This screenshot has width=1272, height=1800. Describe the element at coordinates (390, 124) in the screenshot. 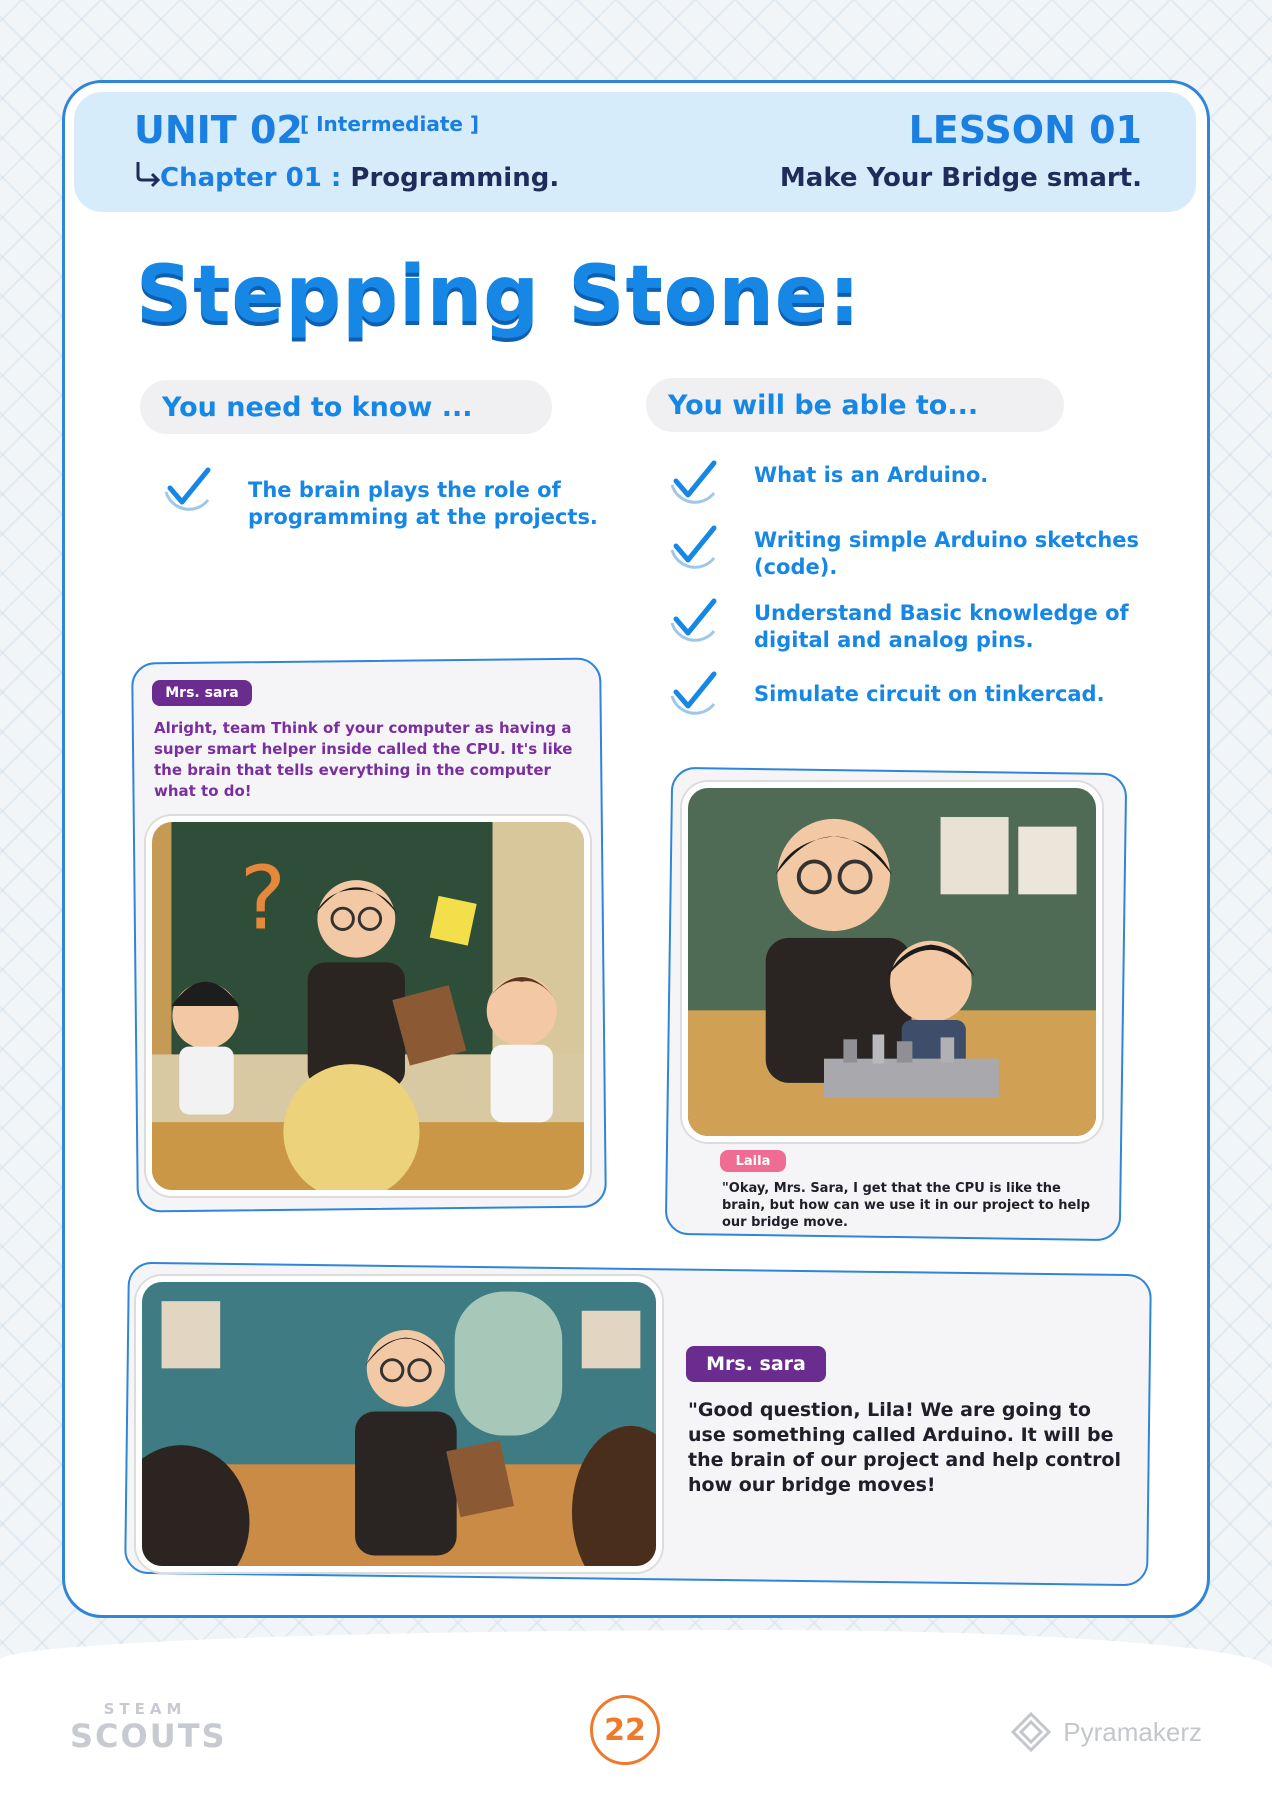

I see `level-label: [ Intermediate ]` at that location.